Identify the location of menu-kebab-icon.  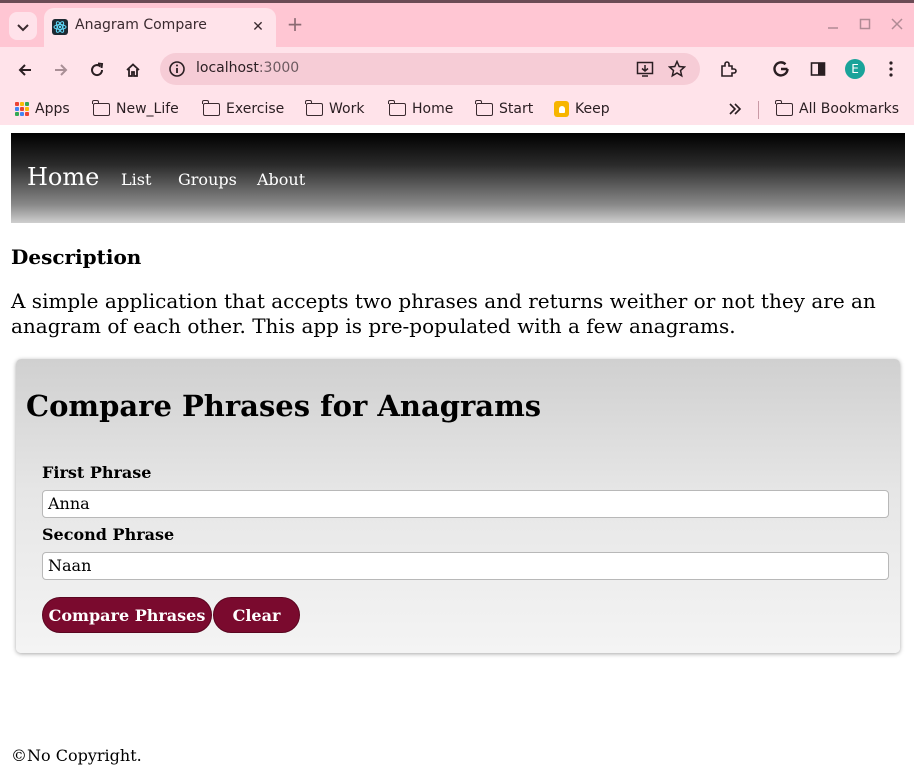
(891, 69).